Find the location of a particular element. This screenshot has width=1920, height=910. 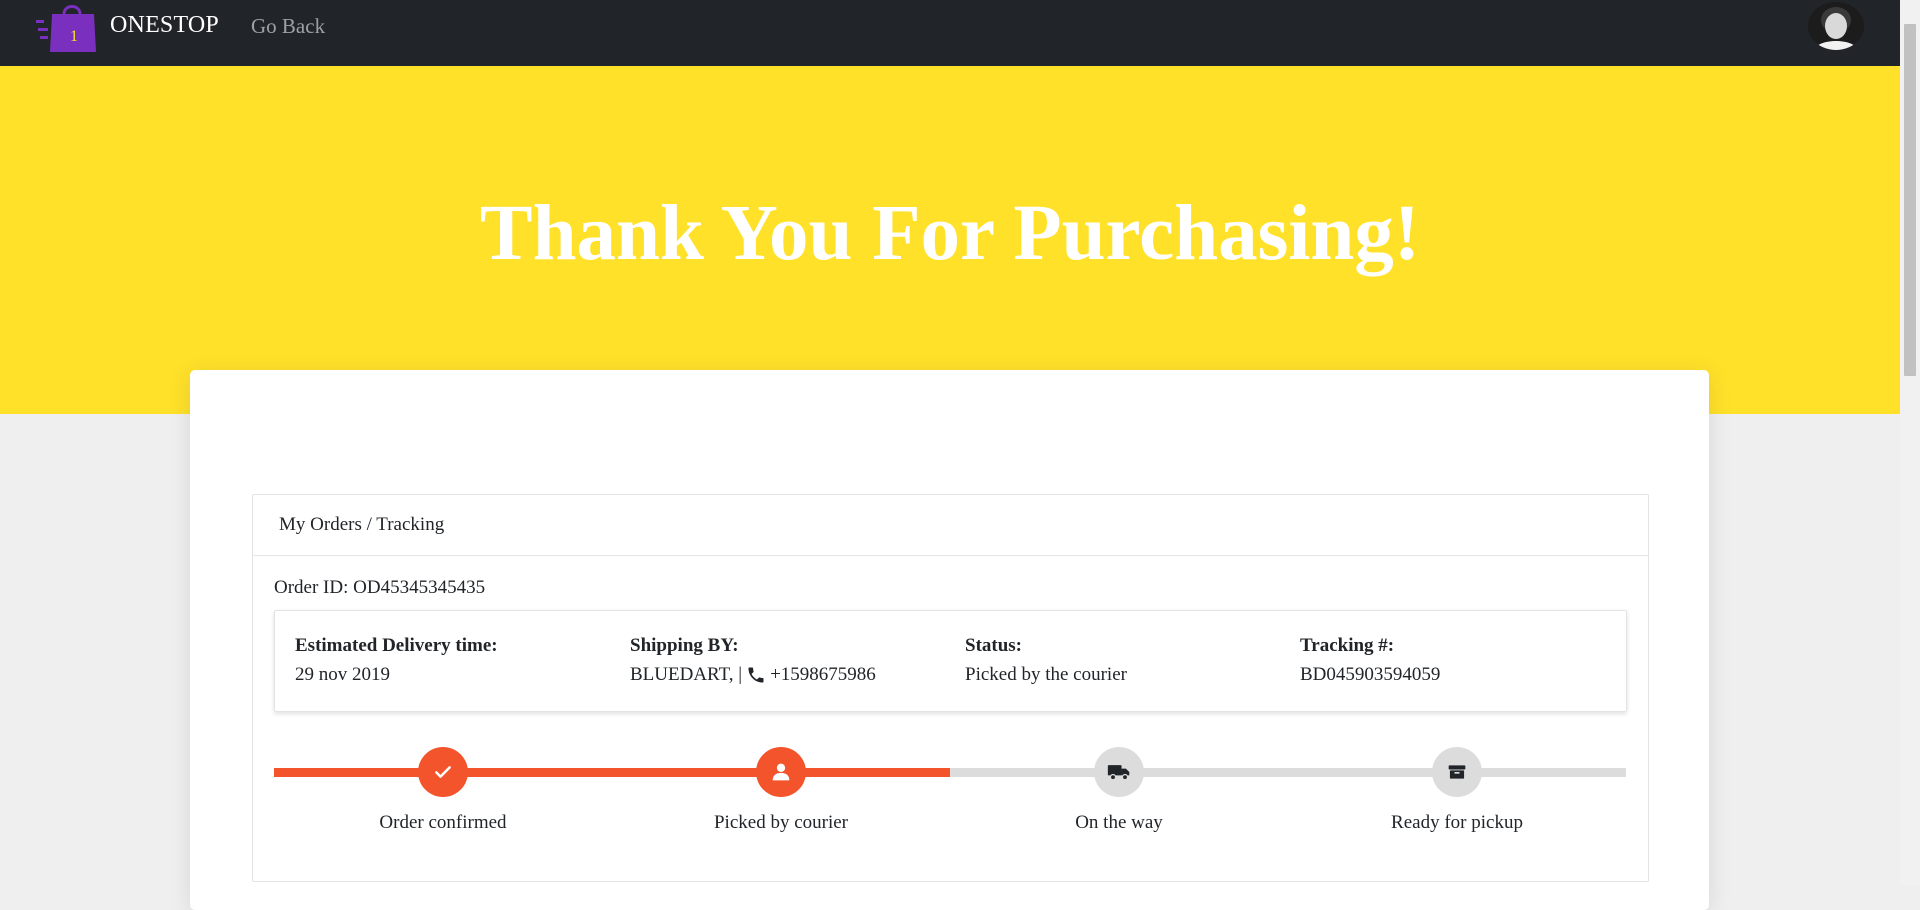

shipping-info: Shipping BY: BLUEDART, | +1598675986 is located at coordinates (753, 660).